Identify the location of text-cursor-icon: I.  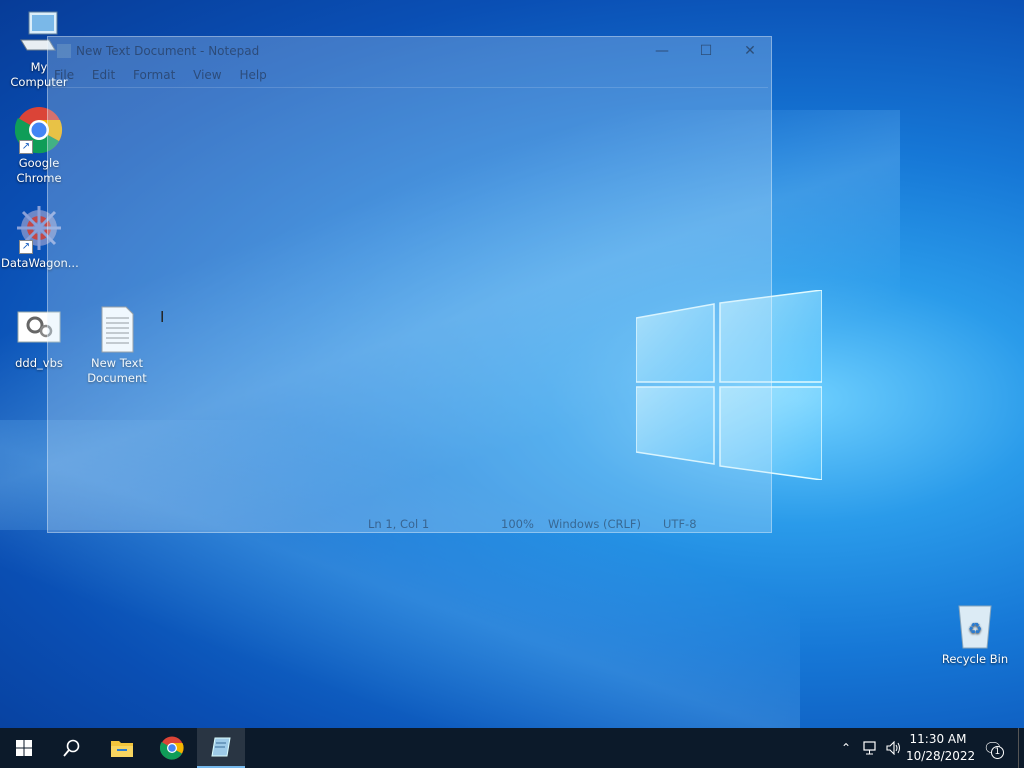
(162, 317).